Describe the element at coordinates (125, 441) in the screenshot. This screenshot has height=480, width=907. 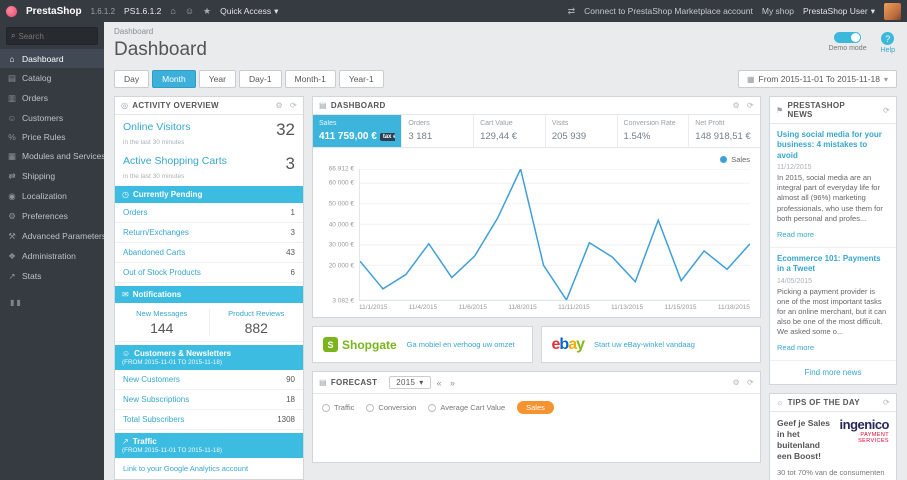
I see `traffic-icon: ↗` at that location.